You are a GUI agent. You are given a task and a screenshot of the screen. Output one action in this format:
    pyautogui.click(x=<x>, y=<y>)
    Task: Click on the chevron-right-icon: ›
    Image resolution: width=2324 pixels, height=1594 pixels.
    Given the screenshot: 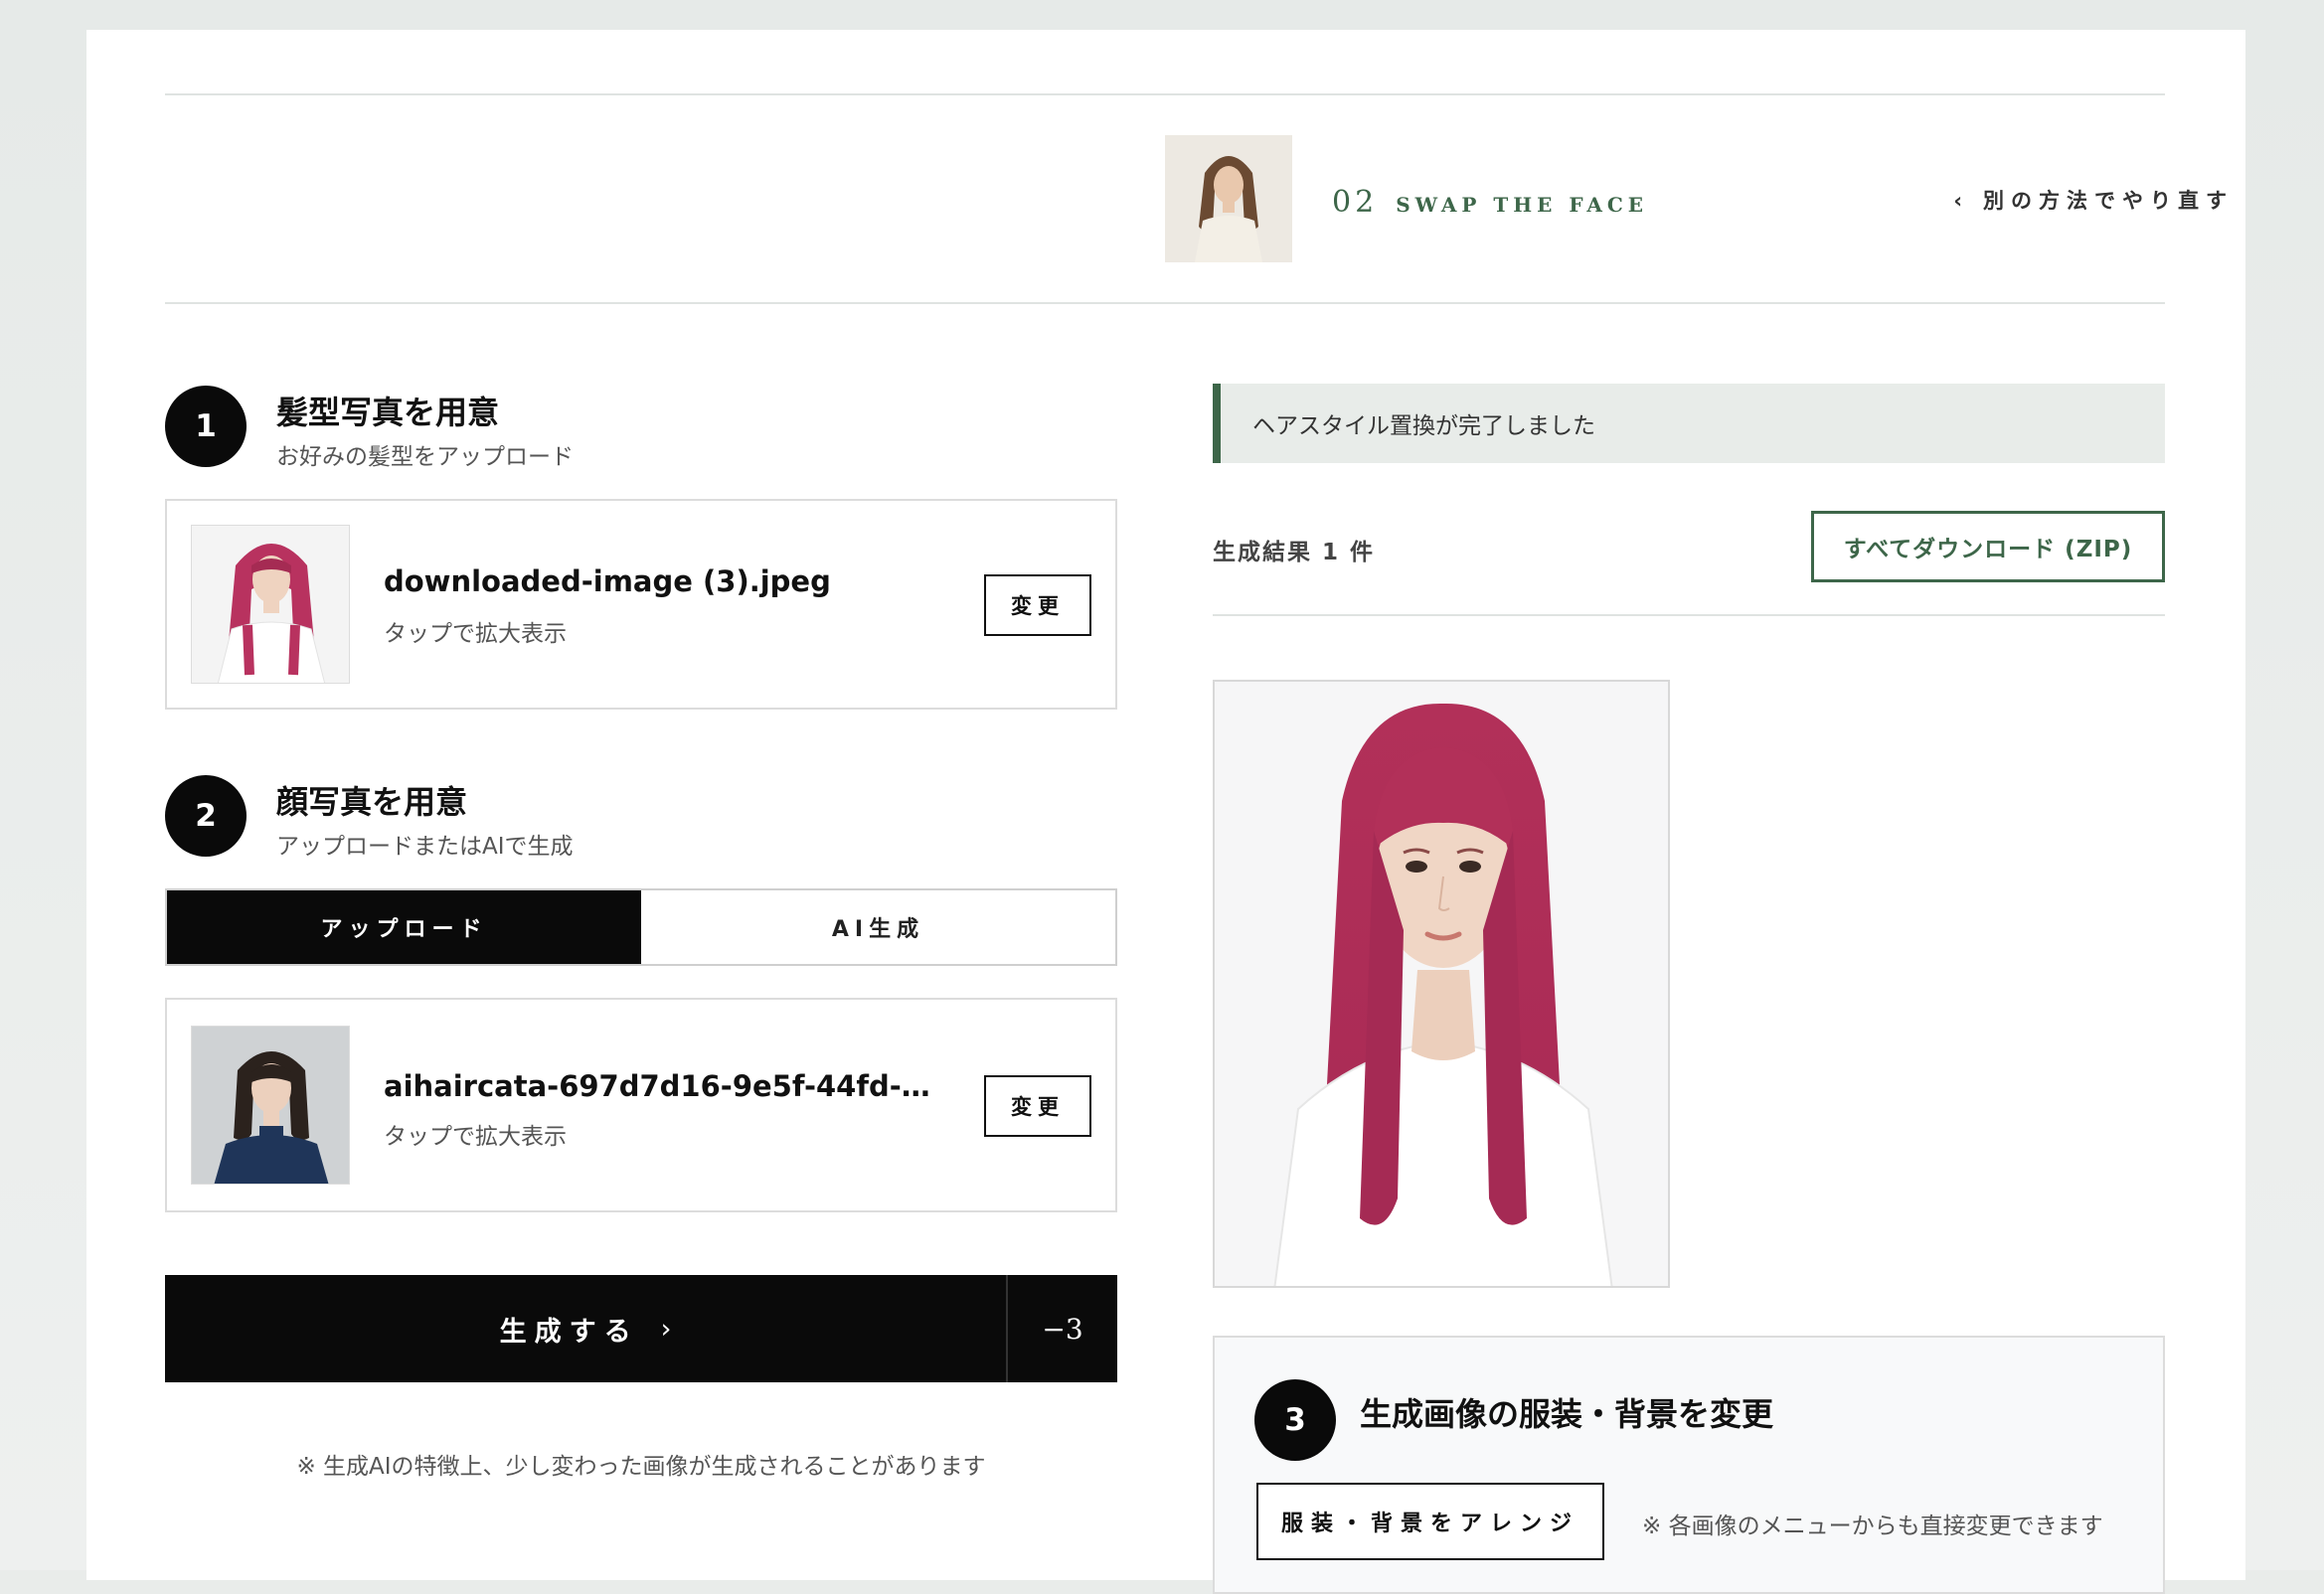 What is the action you would take?
    pyautogui.click(x=666, y=1329)
    